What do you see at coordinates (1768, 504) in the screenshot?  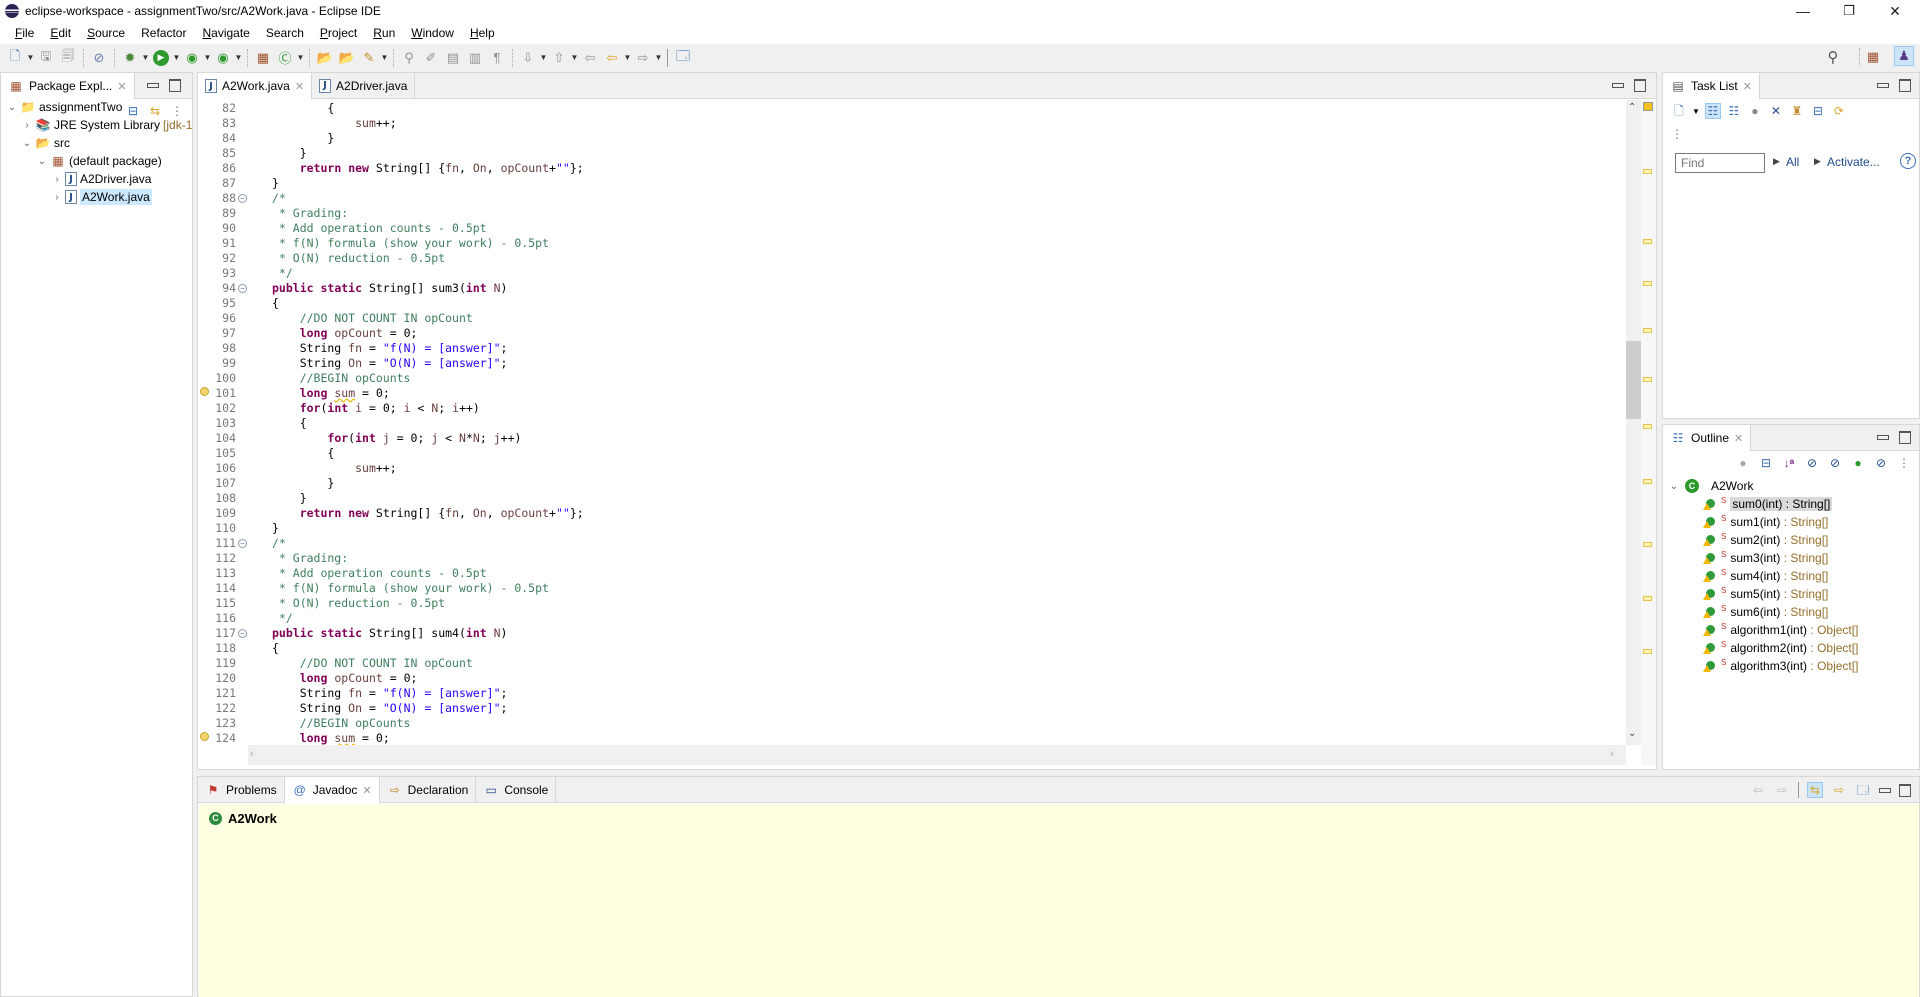 I see `outline-item: Ssum0(int) : String[]` at bounding box center [1768, 504].